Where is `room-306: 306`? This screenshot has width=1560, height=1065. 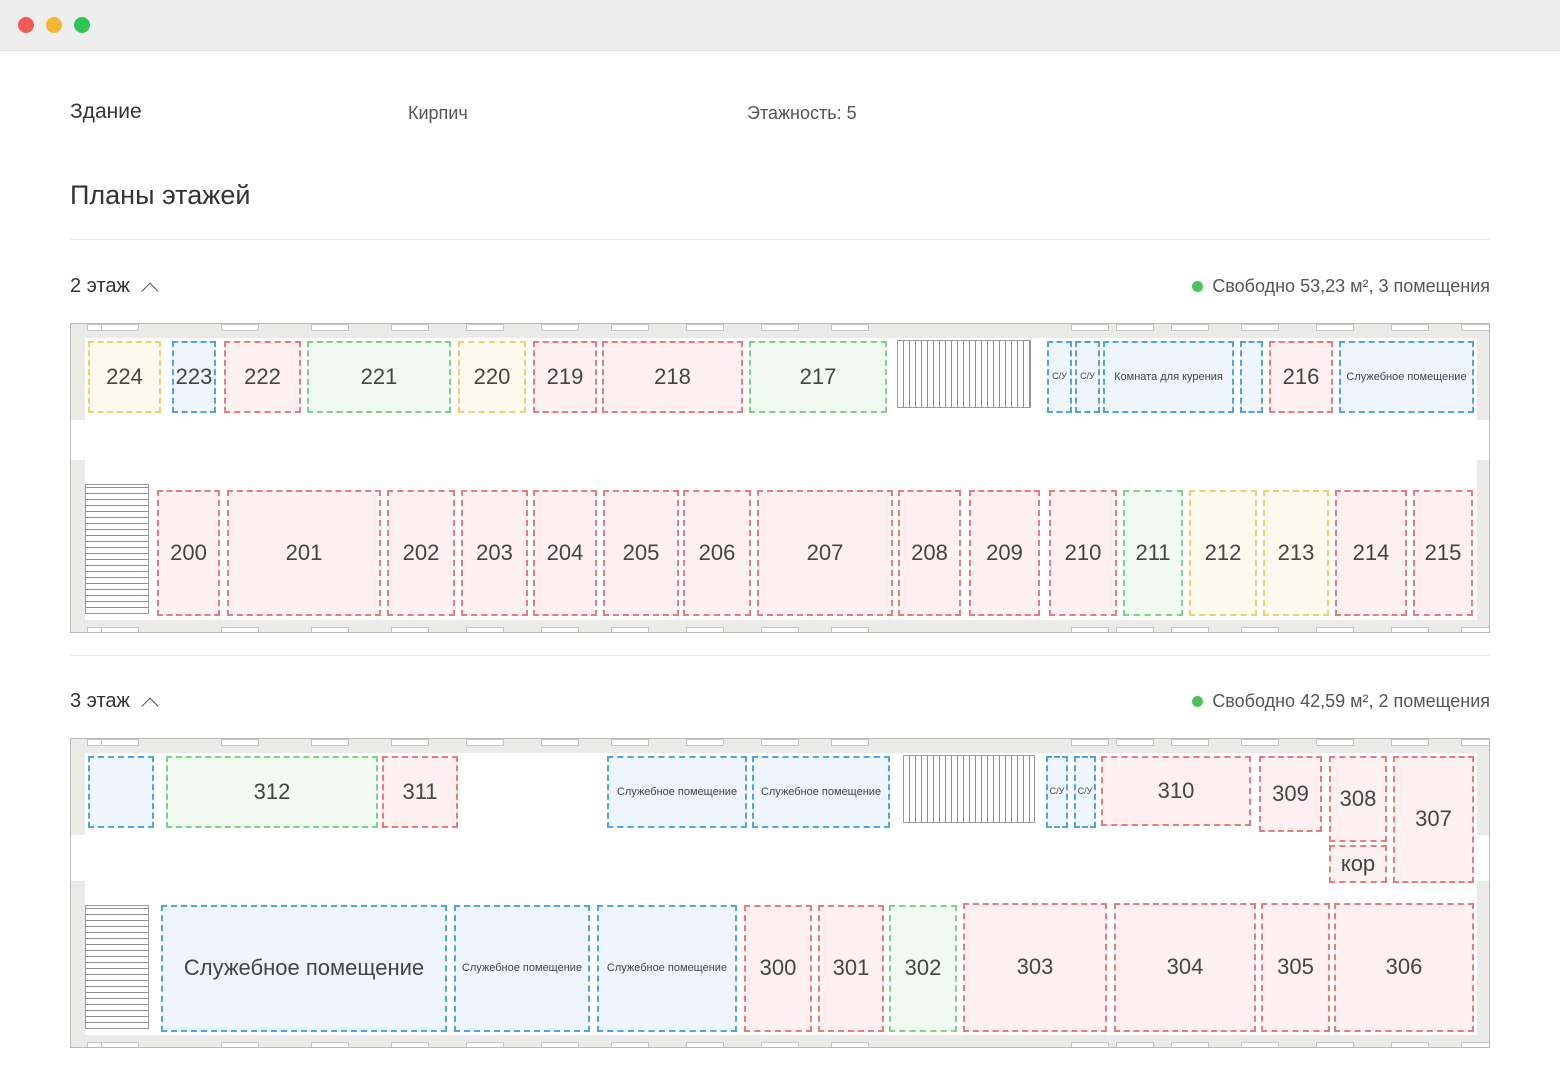
room-306: 306 is located at coordinates (1404, 967).